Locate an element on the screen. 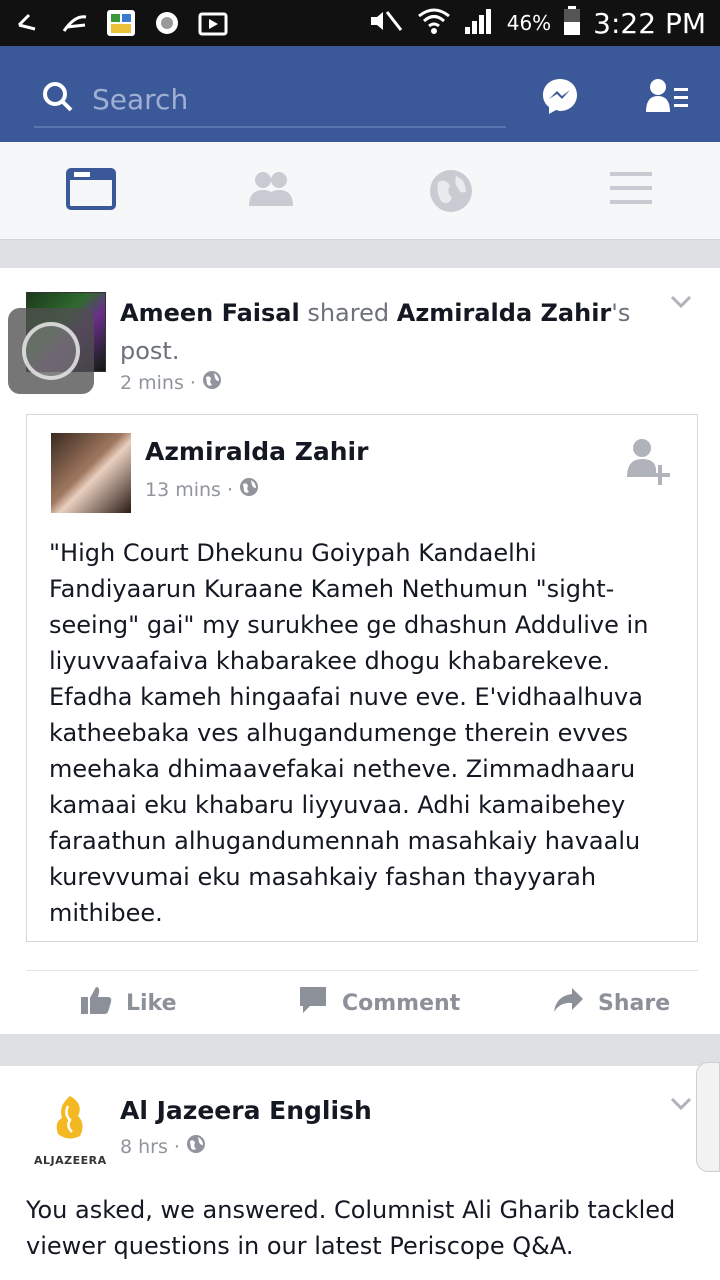 The width and height of the screenshot is (720, 1280). shared-author-link: Azmiralda Zahir is located at coordinates (504, 313).